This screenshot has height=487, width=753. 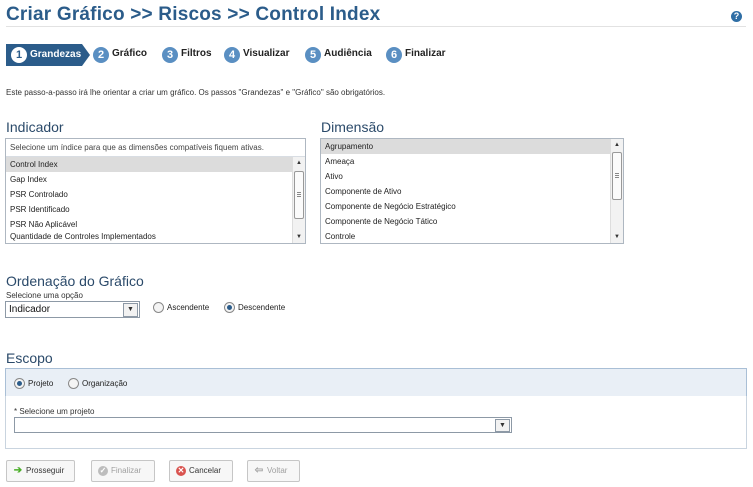 I want to click on escopo-options: Projeto Organização, so click(x=376, y=382).